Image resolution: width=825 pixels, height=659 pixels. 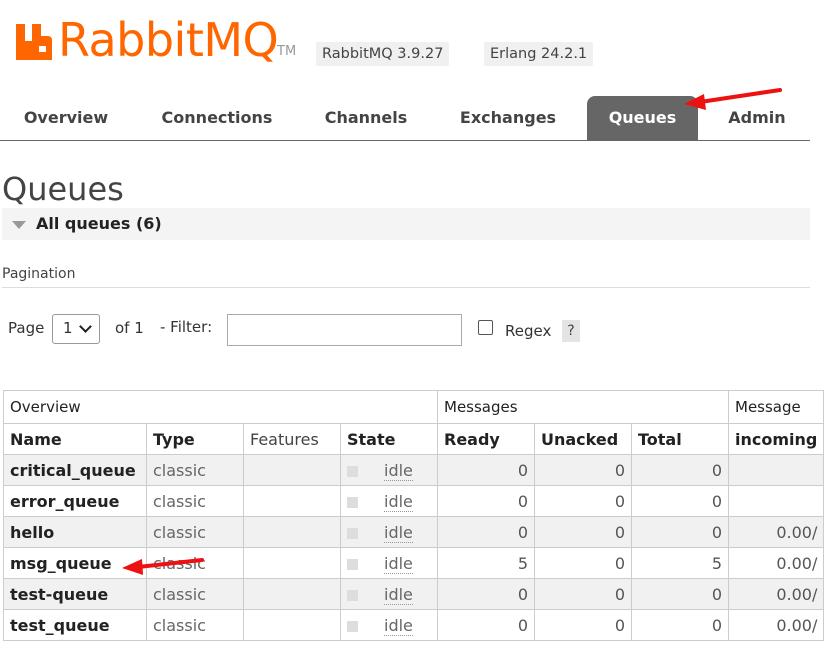 I want to click on pagination-divider, so click(x=406, y=287).